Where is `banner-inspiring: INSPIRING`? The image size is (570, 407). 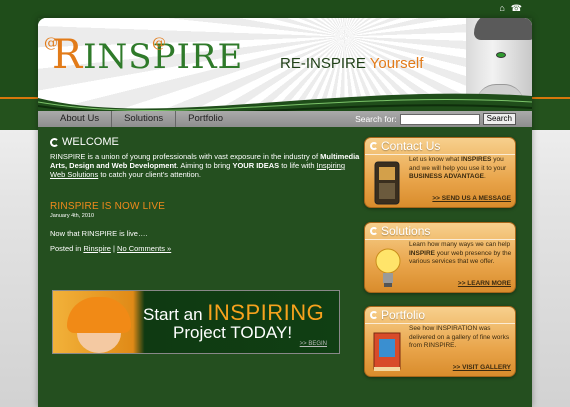 banner-inspiring: INSPIRING is located at coordinates (266, 312).